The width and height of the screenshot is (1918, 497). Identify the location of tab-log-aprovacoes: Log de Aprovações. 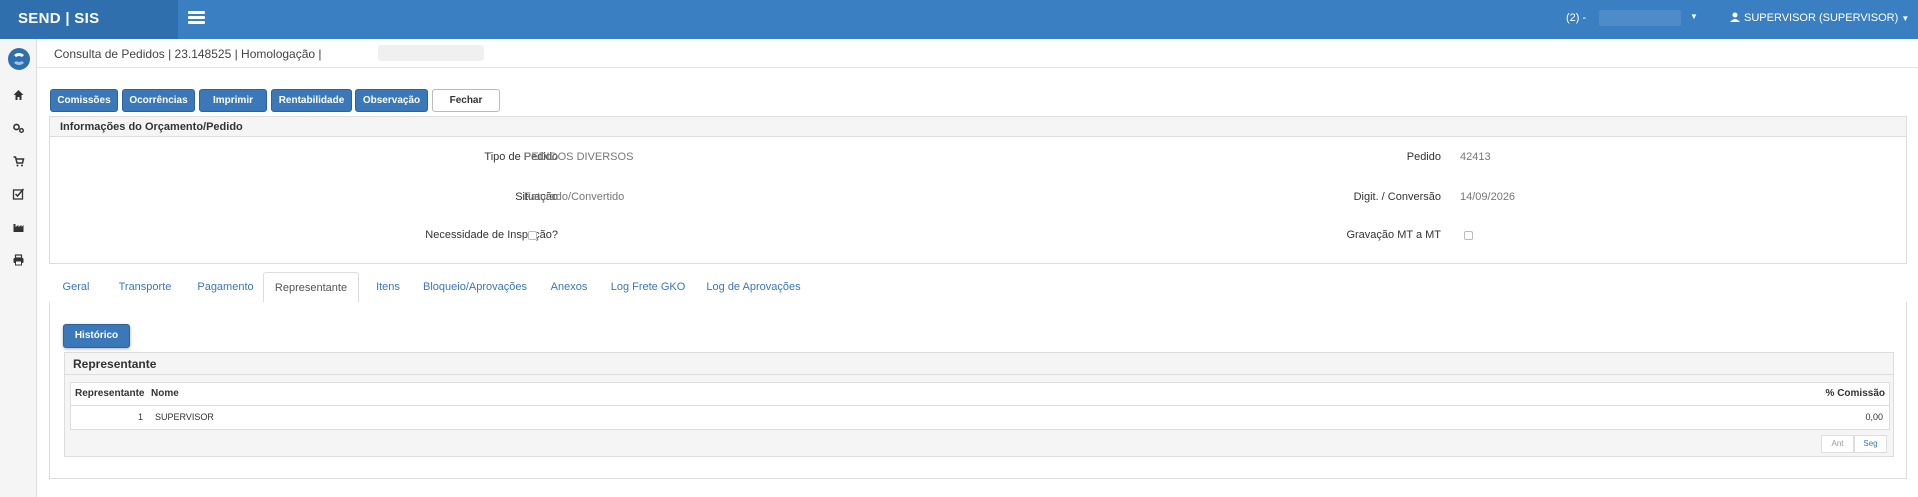
(753, 287).